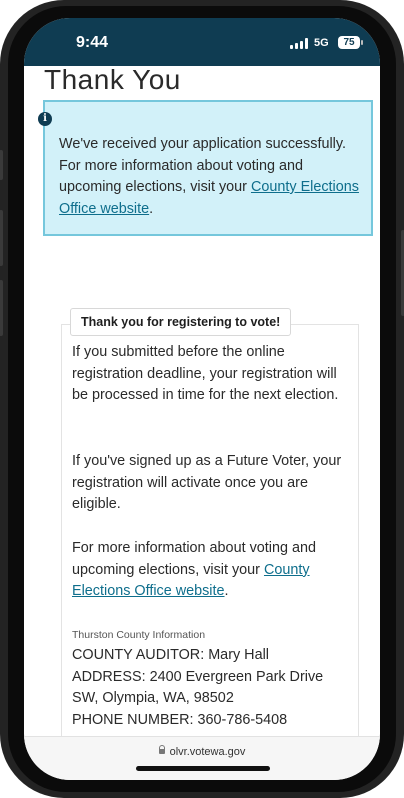  Describe the element at coordinates (45, 119) in the screenshot. I see `info-icon: i` at that location.